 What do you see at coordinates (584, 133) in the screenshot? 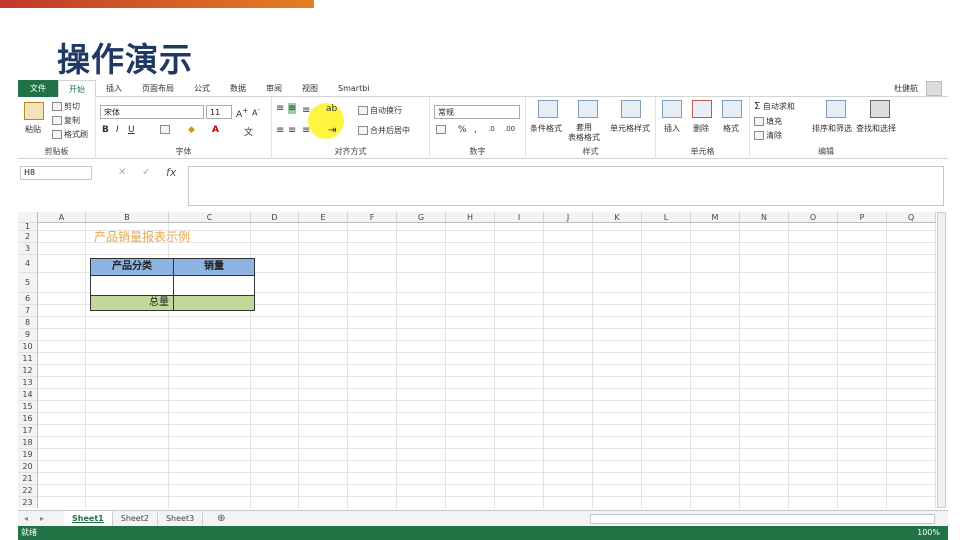
I see `table-format-button: 套用 表格格式` at bounding box center [584, 133].